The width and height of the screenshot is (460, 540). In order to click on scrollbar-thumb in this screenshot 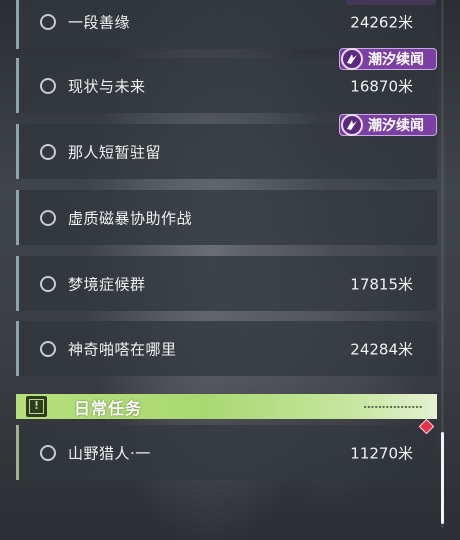, I will do `click(442, 478)`.